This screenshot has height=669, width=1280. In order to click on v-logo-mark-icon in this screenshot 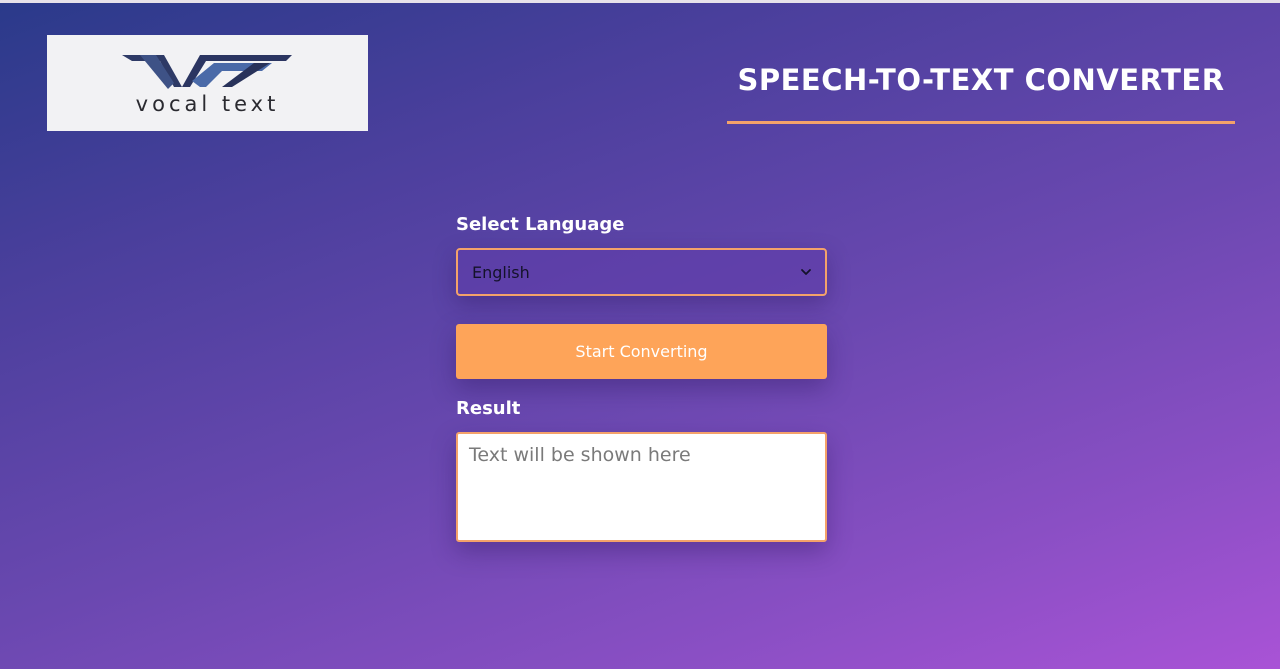, I will do `click(207, 72)`.